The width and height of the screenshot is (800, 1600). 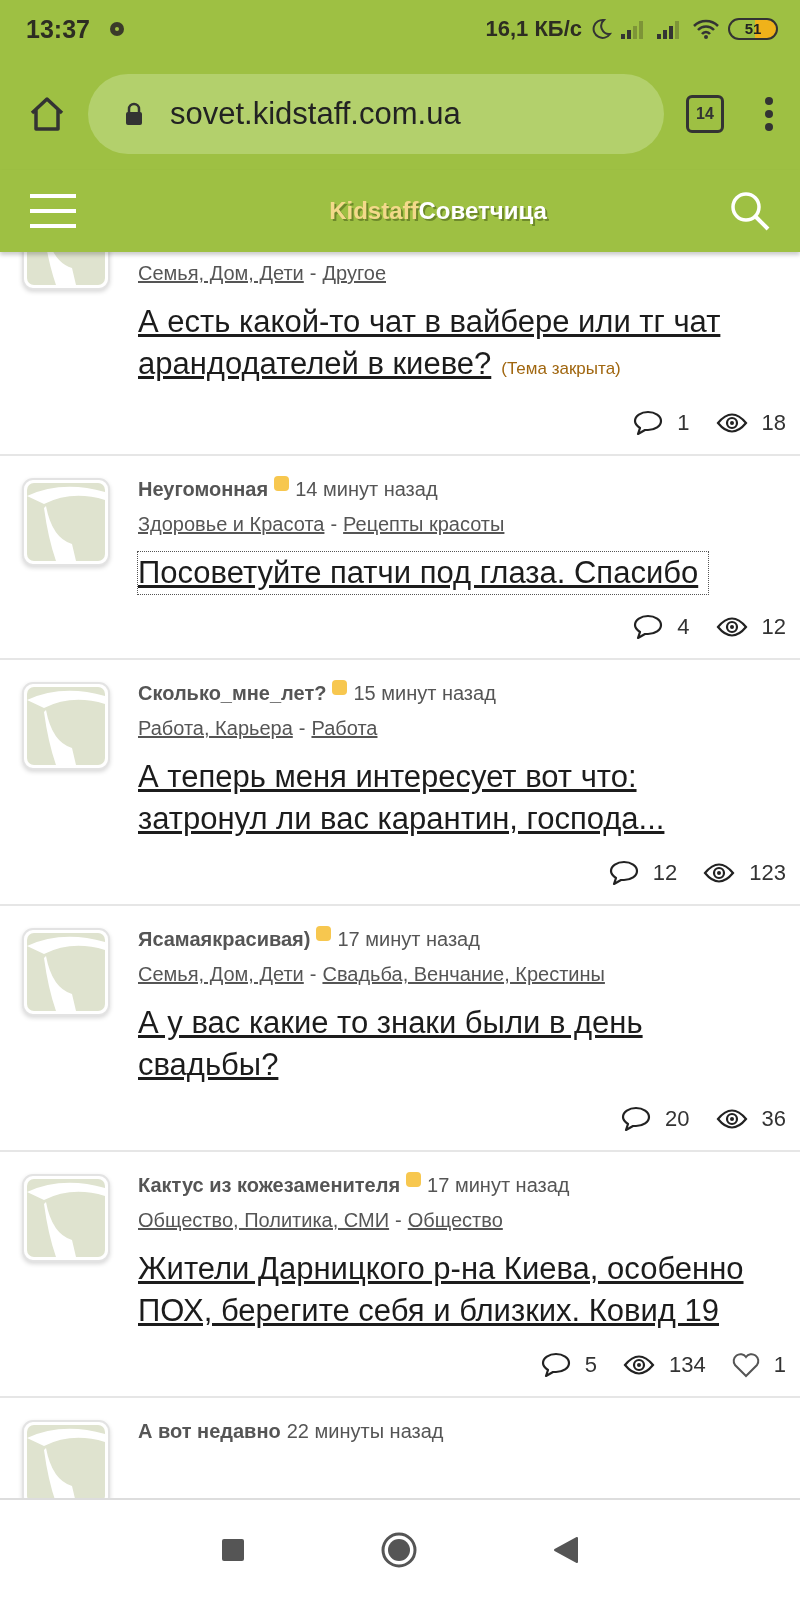 I want to click on view-count: 12, so click(x=773, y=627).